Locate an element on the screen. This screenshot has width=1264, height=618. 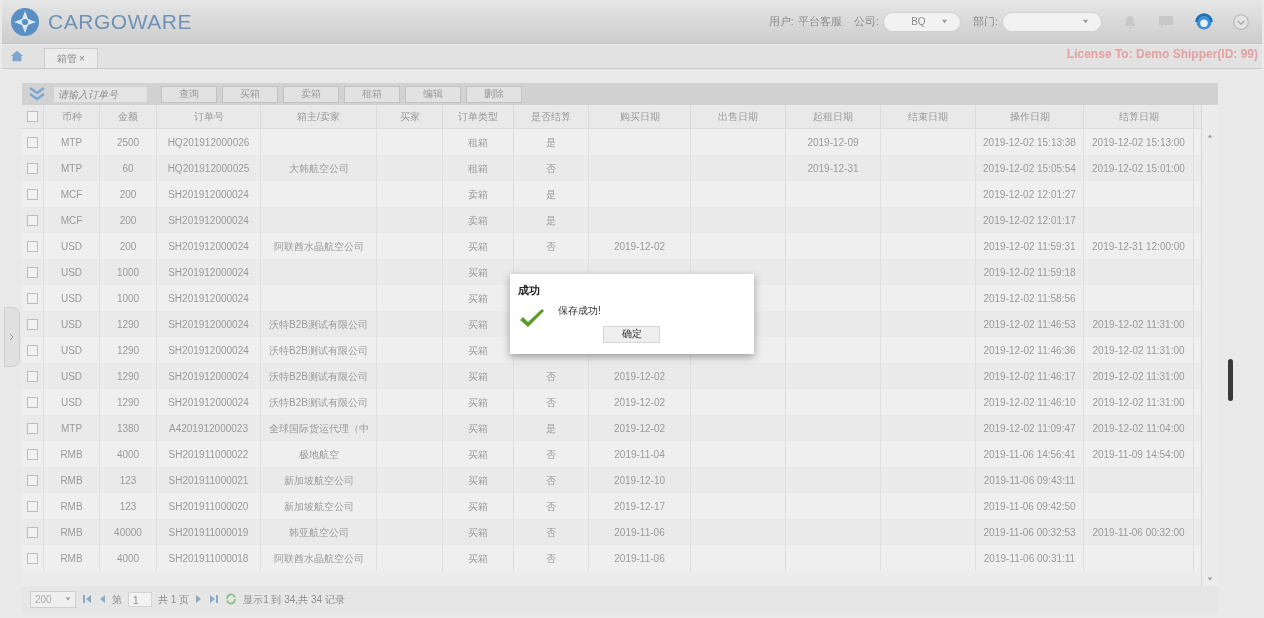
toolbar-button: 查询 is located at coordinates (189, 94).